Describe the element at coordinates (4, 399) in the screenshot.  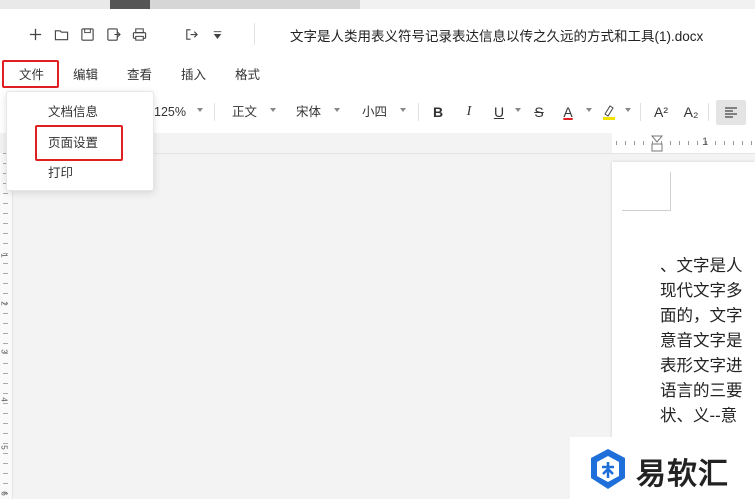
I see `vruler-number: 4` at that location.